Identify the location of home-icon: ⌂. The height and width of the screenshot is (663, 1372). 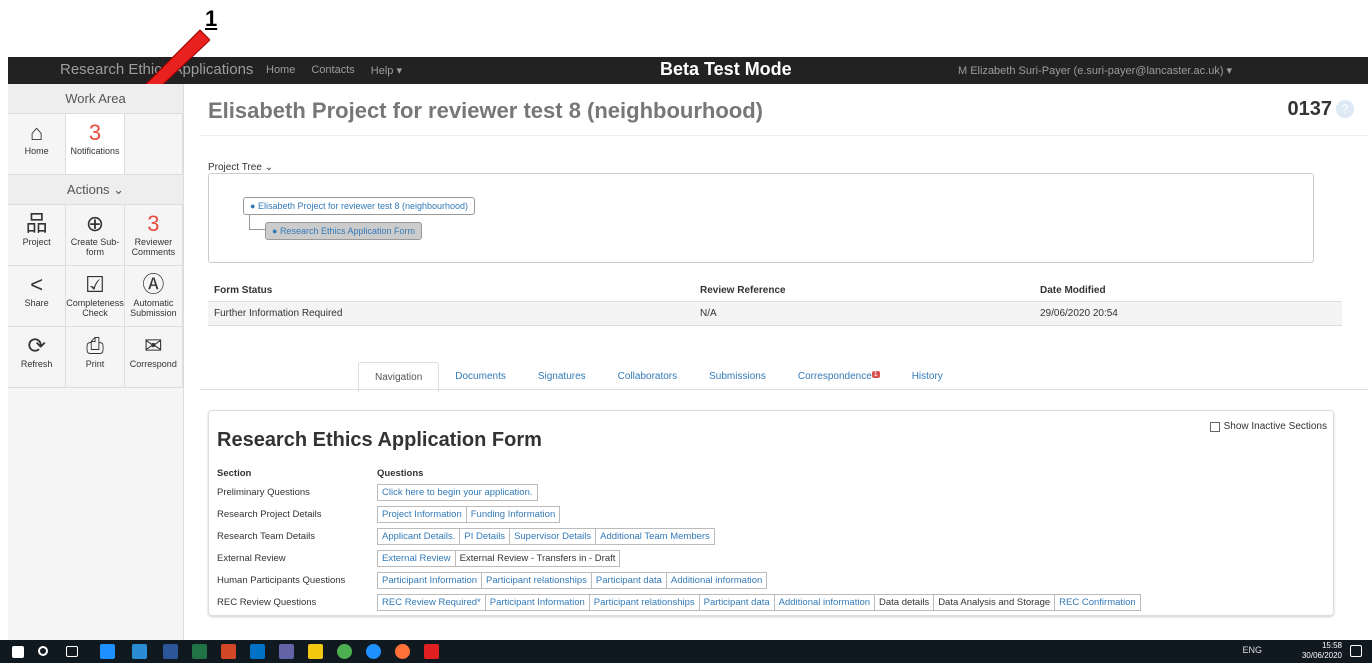
(37, 132).